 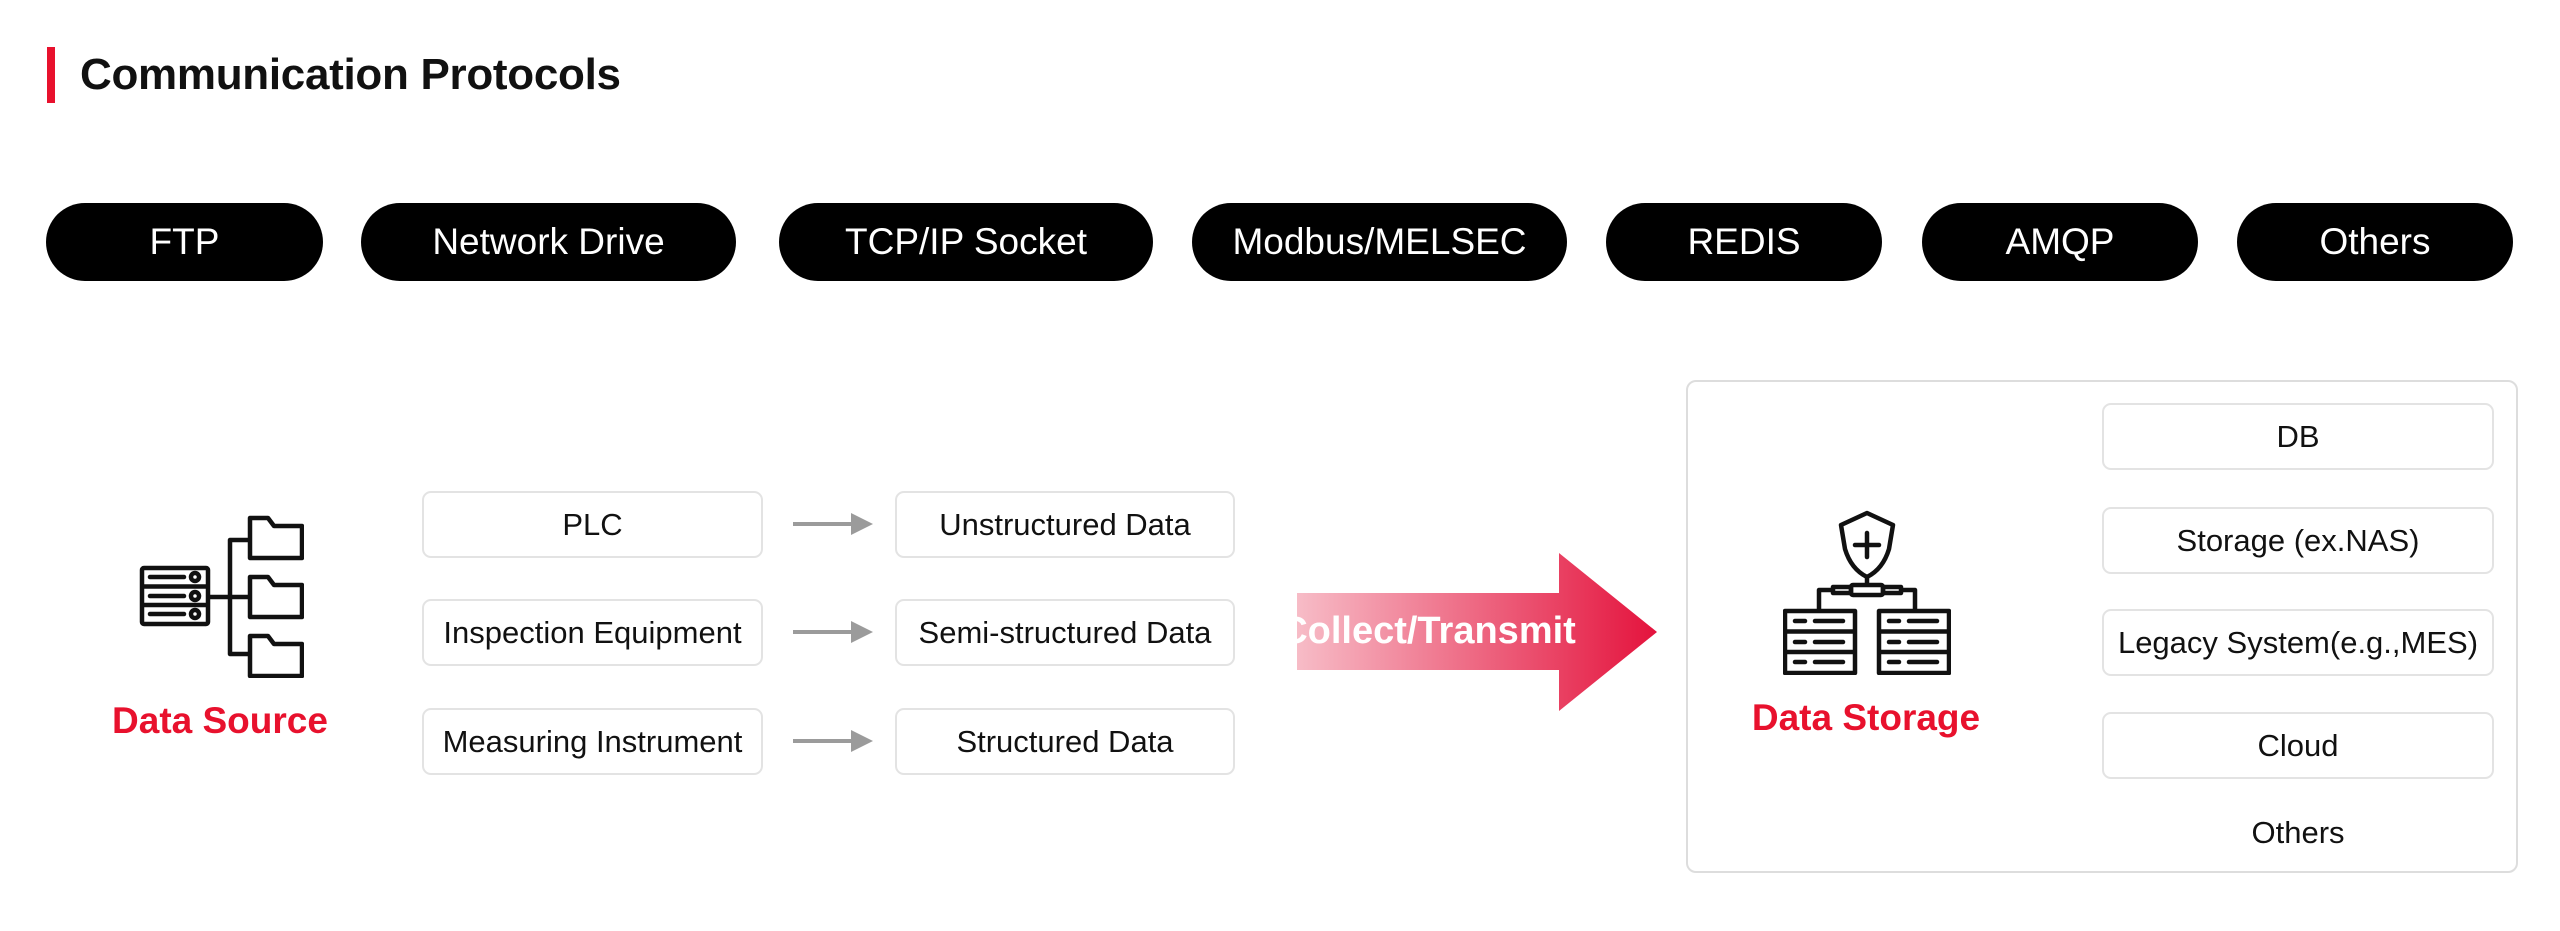 I want to click on collect-transmit-label: Collect/Transmit, so click(x=1428, y=631).